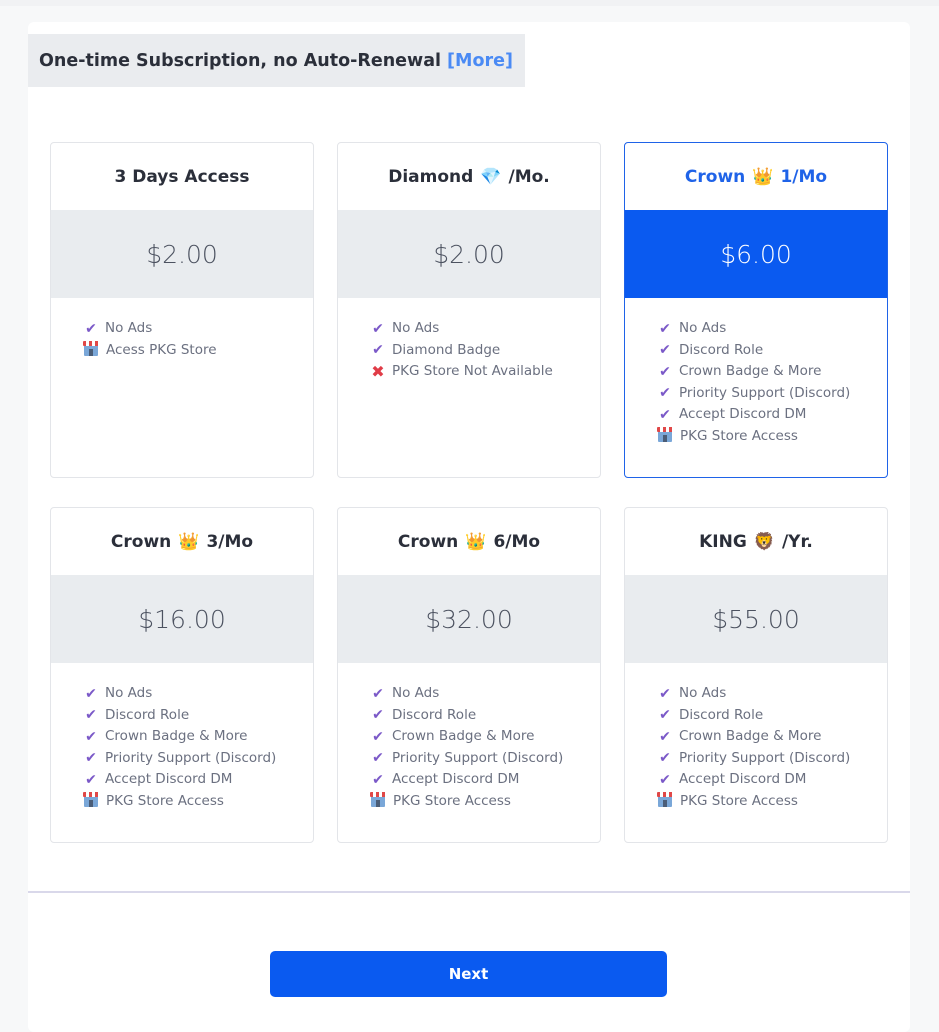  What do you see at coordinates (480, 61) in the screenshot?
I see `more-link: [More]` at bounding box center [480, 61].